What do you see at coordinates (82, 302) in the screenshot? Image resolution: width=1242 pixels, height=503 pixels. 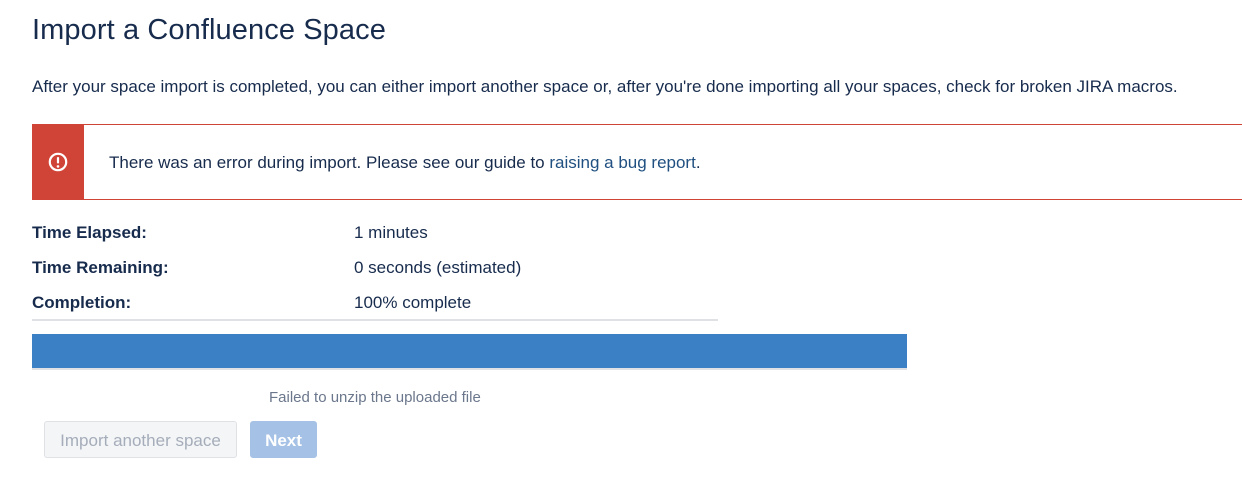 I see `stat-label: Completion:` at bounding box center [82, 302].